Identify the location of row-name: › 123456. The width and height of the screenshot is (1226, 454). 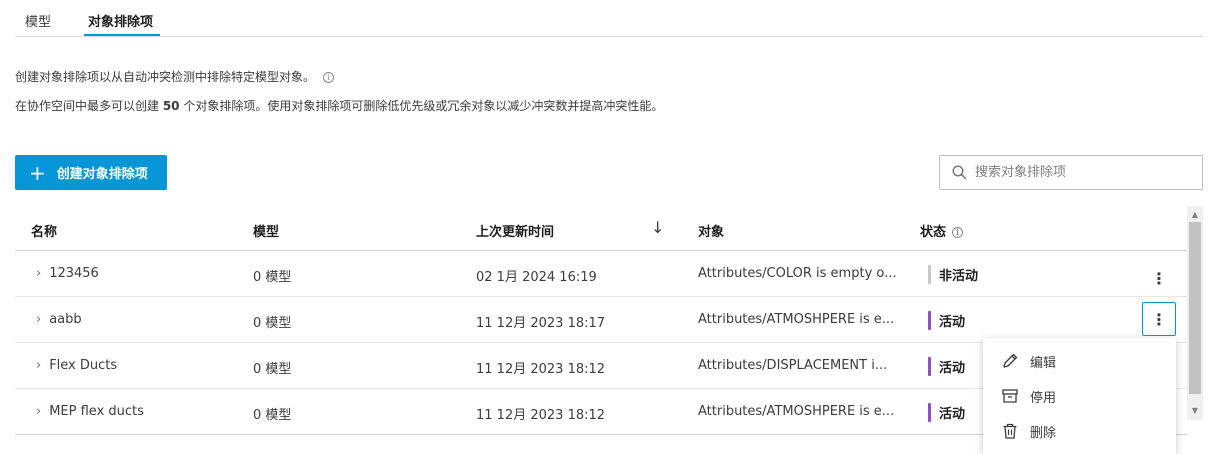
(67, 273).